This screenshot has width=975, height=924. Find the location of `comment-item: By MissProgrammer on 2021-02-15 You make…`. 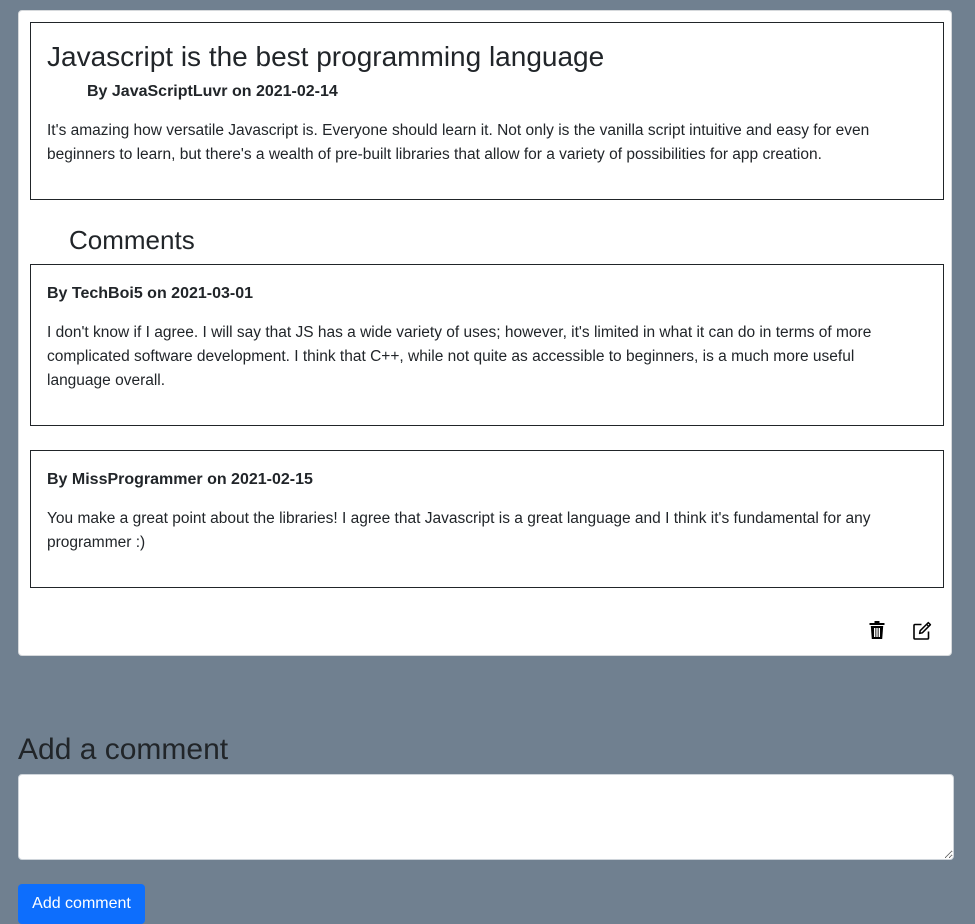

comment-item: By MissProgrammer on 2021-02-15 You make… is located at coordinates (487, 519).